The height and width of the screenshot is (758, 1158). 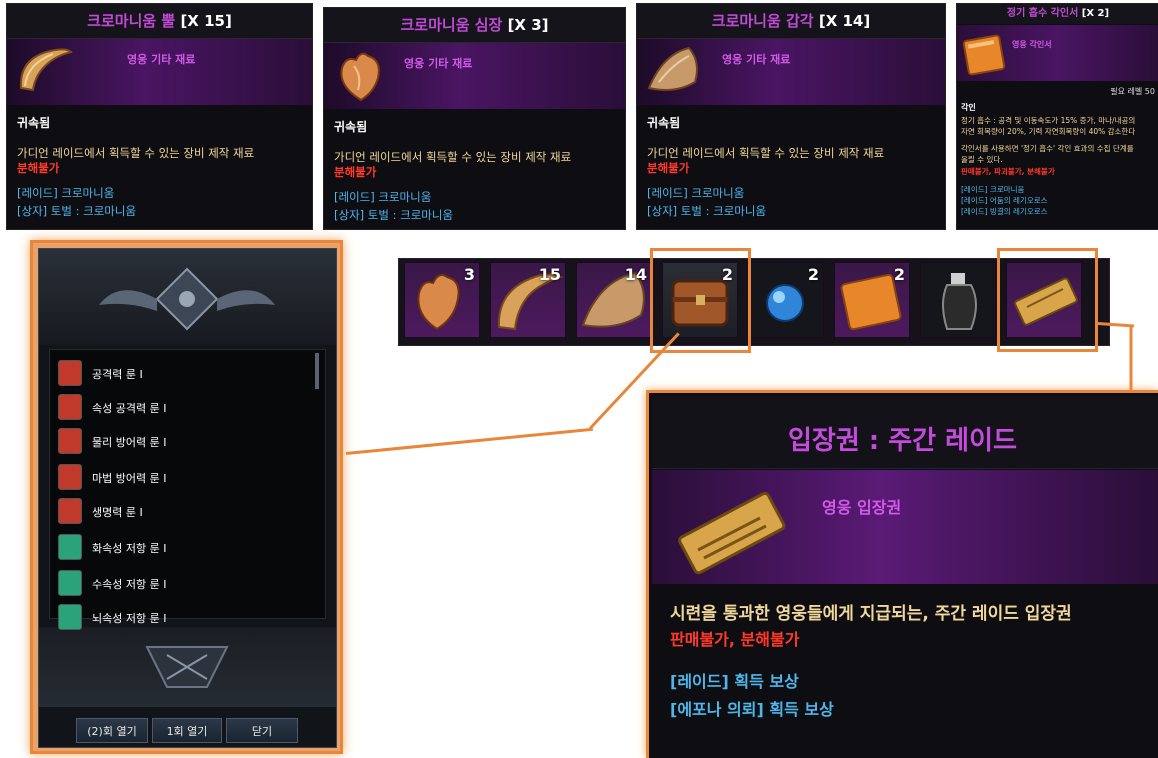 I want to click on close-button: 닫기, so click(x=262, y=730).